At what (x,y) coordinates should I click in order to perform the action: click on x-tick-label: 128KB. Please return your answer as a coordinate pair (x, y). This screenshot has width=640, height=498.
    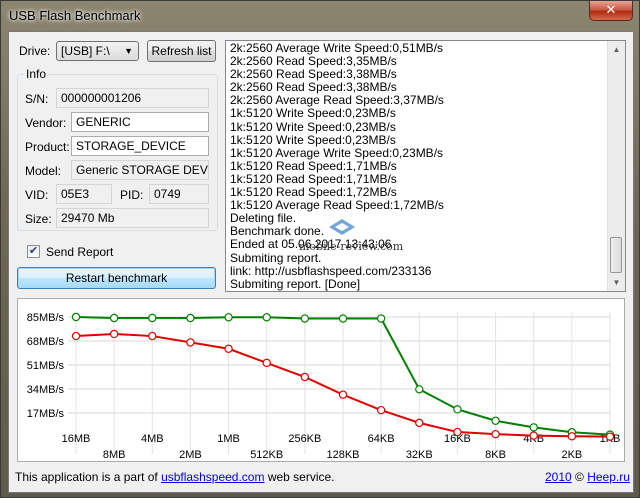
    Looking at the image, I should click on (342, 455).